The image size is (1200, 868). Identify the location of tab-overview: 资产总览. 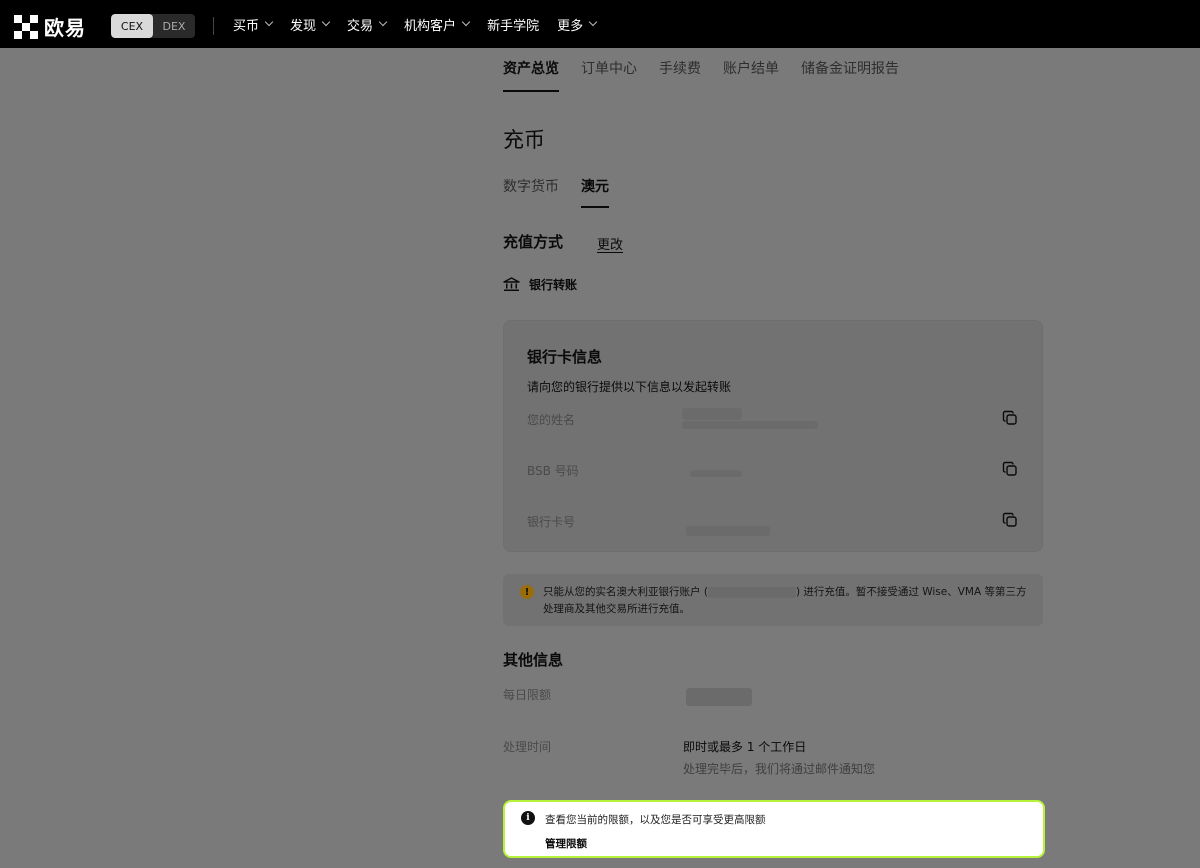
(531, 75).